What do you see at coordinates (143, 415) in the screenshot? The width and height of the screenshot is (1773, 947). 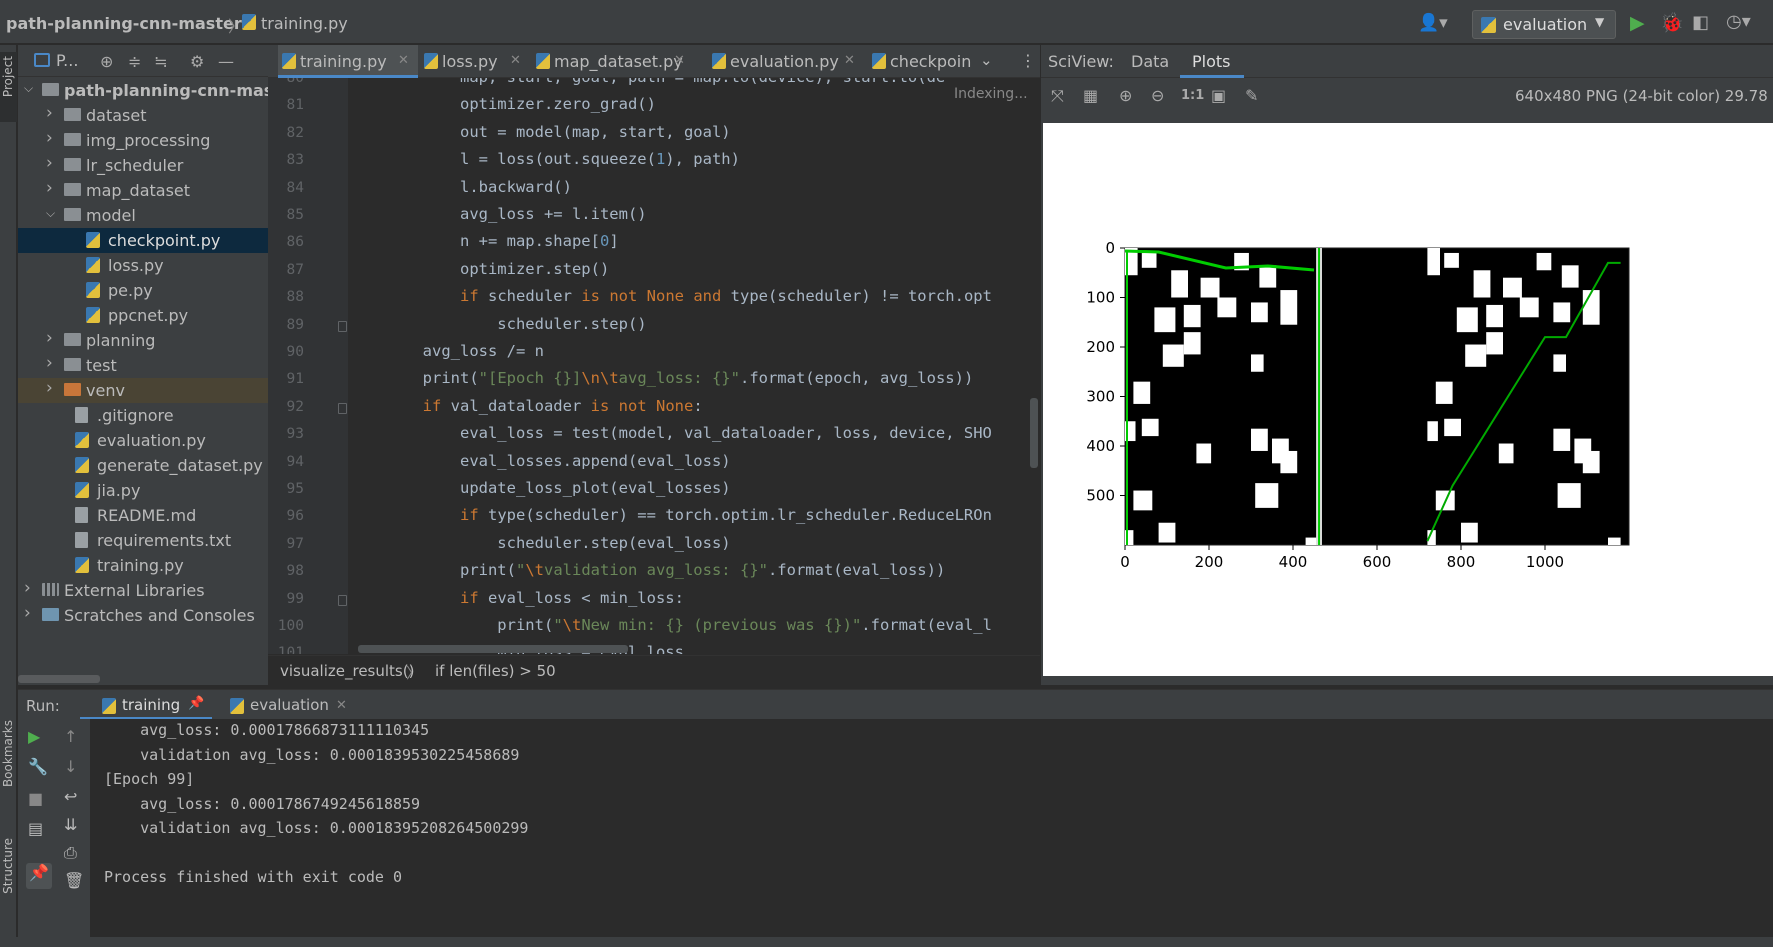 I see `tree-item: .gitignore` at bounding box center [143, 415].